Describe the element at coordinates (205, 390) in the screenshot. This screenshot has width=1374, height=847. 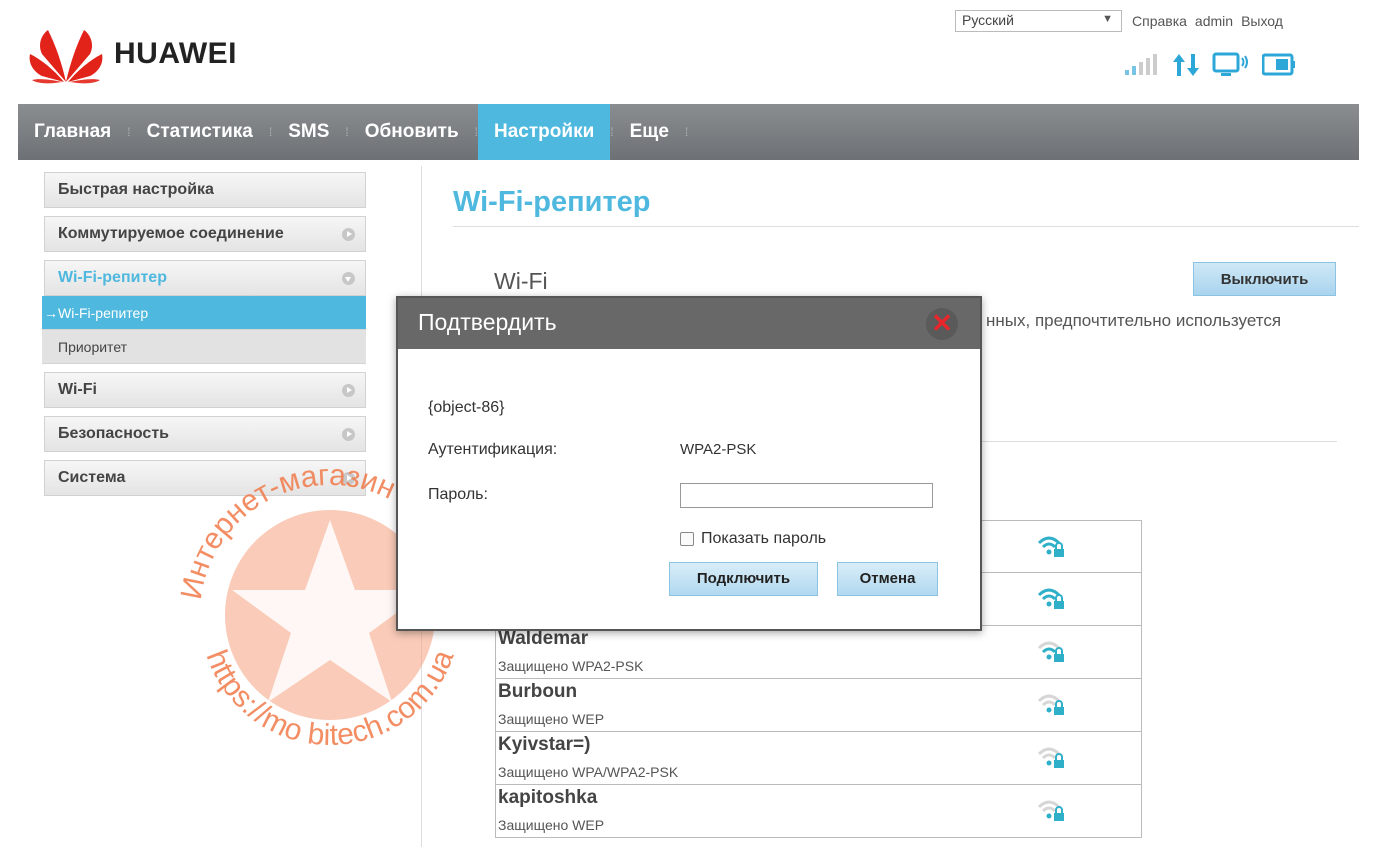
I see `sidebar-item-wifi: Wi-Fi` at that location.